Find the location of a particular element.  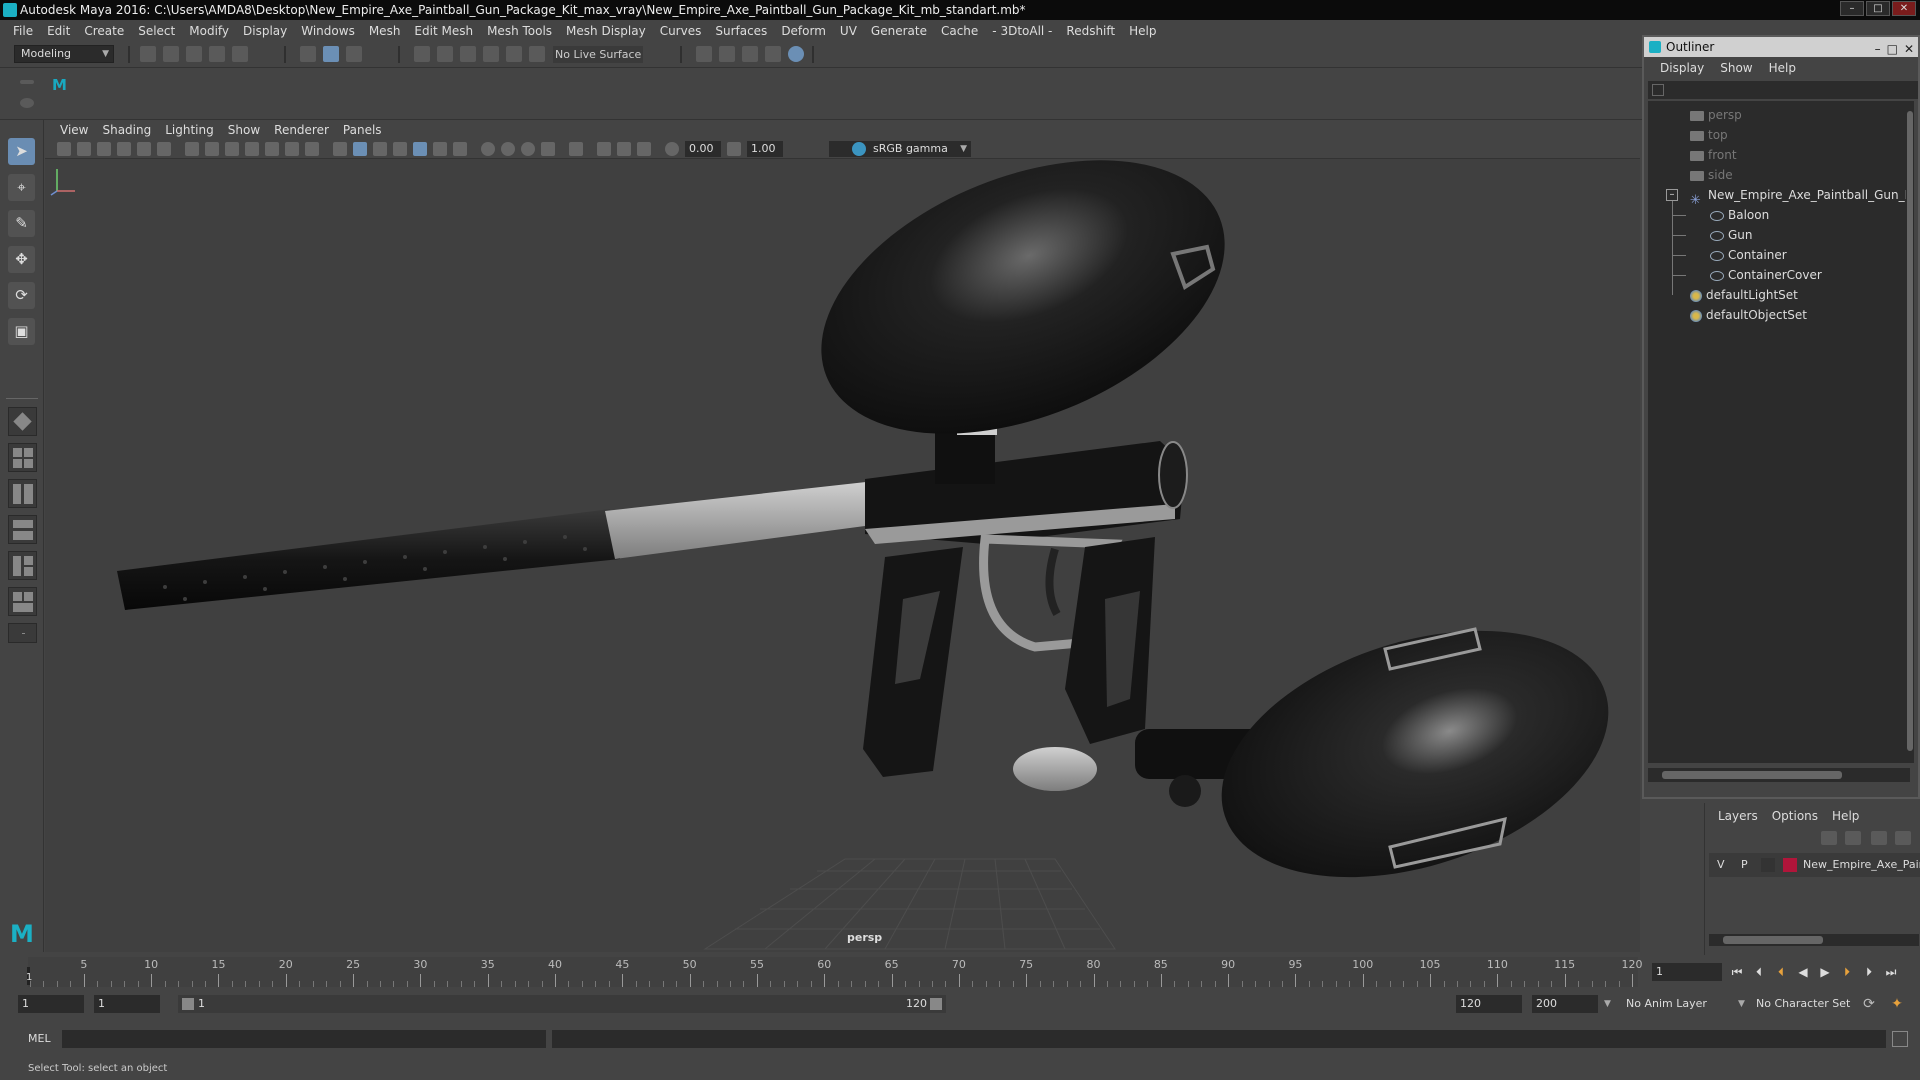

wireframe-on-shaded-icon is located at coordinates (400, 149).